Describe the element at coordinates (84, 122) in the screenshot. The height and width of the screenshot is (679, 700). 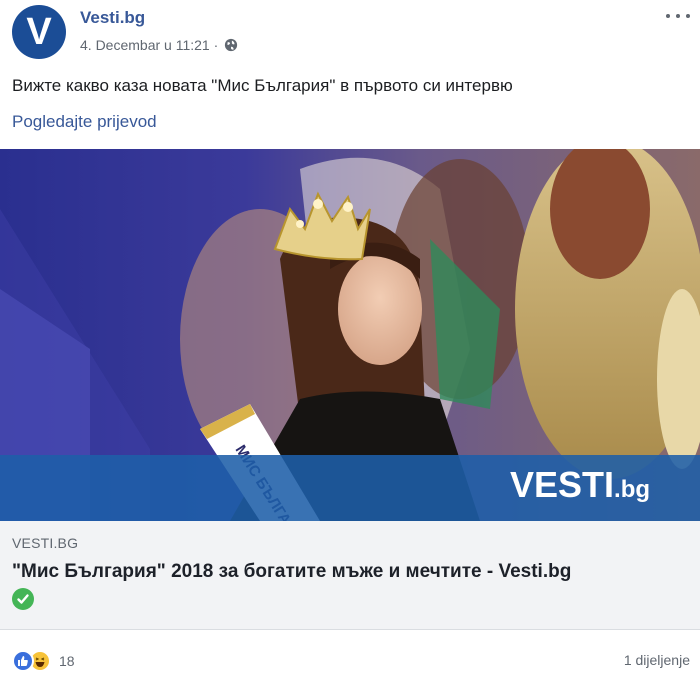
I see `see-translation-link: Pogledajte prijevod` at that location.